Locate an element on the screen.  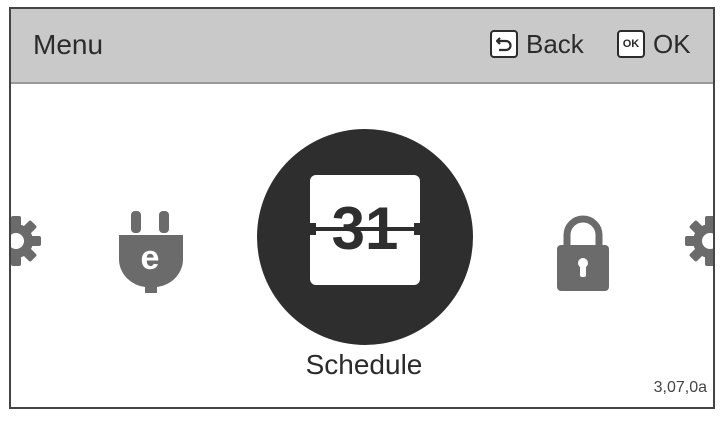
ok-button: OK OK is located at coordinates (654, 44).